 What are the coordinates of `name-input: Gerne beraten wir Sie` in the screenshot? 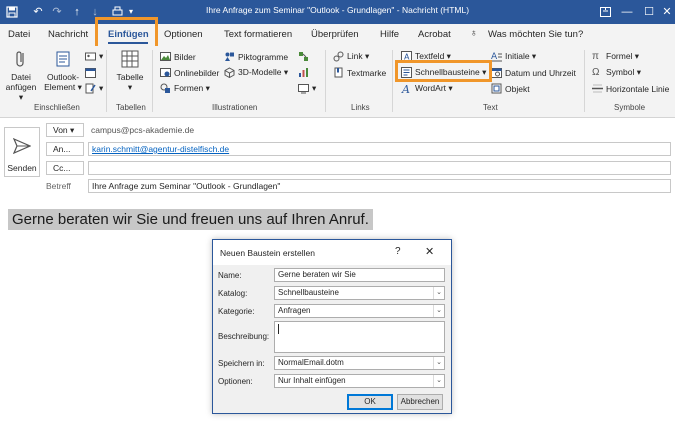 It's located at (359, 275).